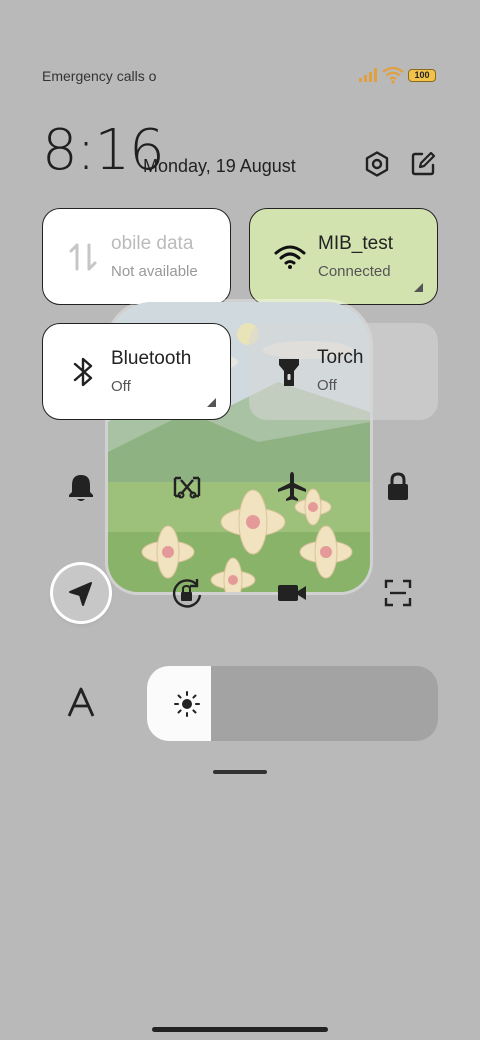 The image size is (480, 1040). I want to click on bluetooth-label: Bluetooth, so click(151, 358).